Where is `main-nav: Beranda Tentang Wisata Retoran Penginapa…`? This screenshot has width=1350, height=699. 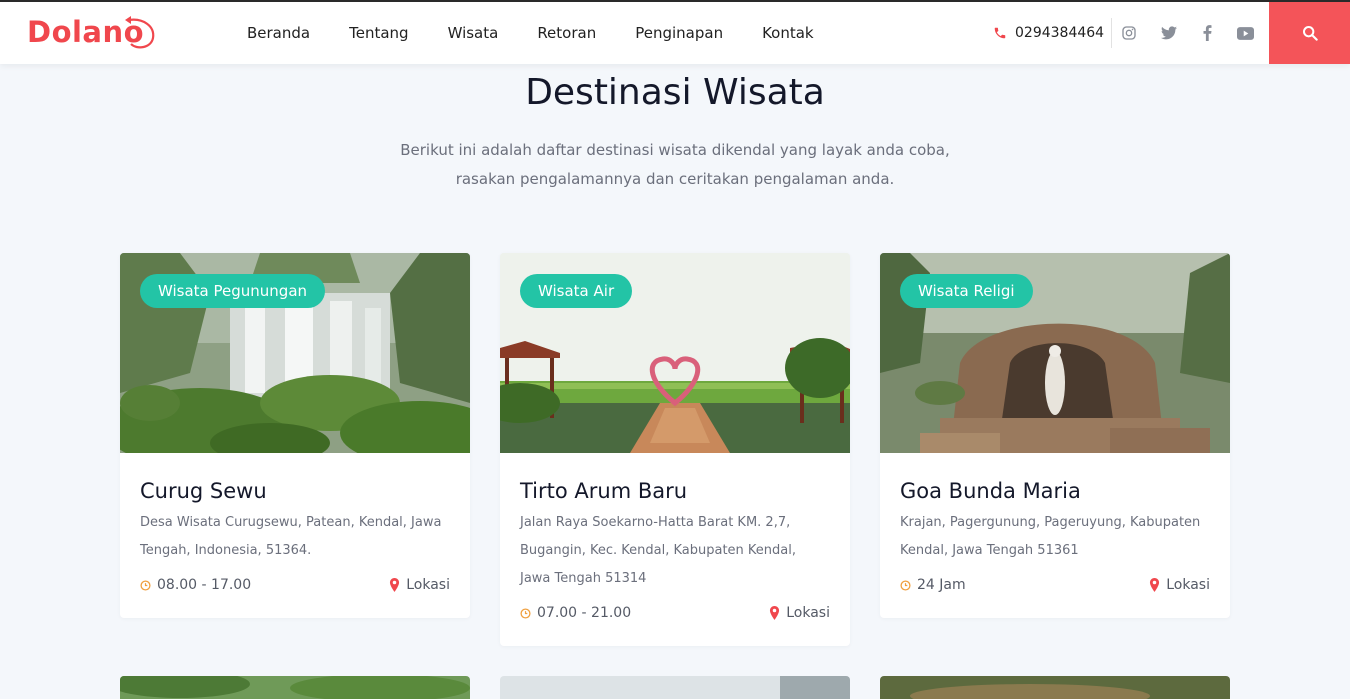
main-nav: Beranda Tentang Wisata Retoran Penginapa… is located at coordinates (550, 33).